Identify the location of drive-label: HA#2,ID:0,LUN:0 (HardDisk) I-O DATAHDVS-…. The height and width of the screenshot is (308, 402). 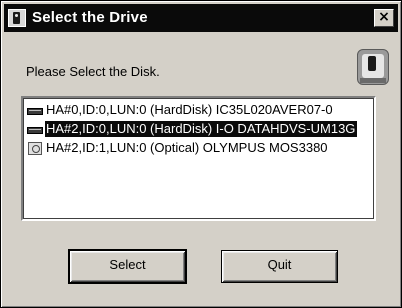
(201, 129).